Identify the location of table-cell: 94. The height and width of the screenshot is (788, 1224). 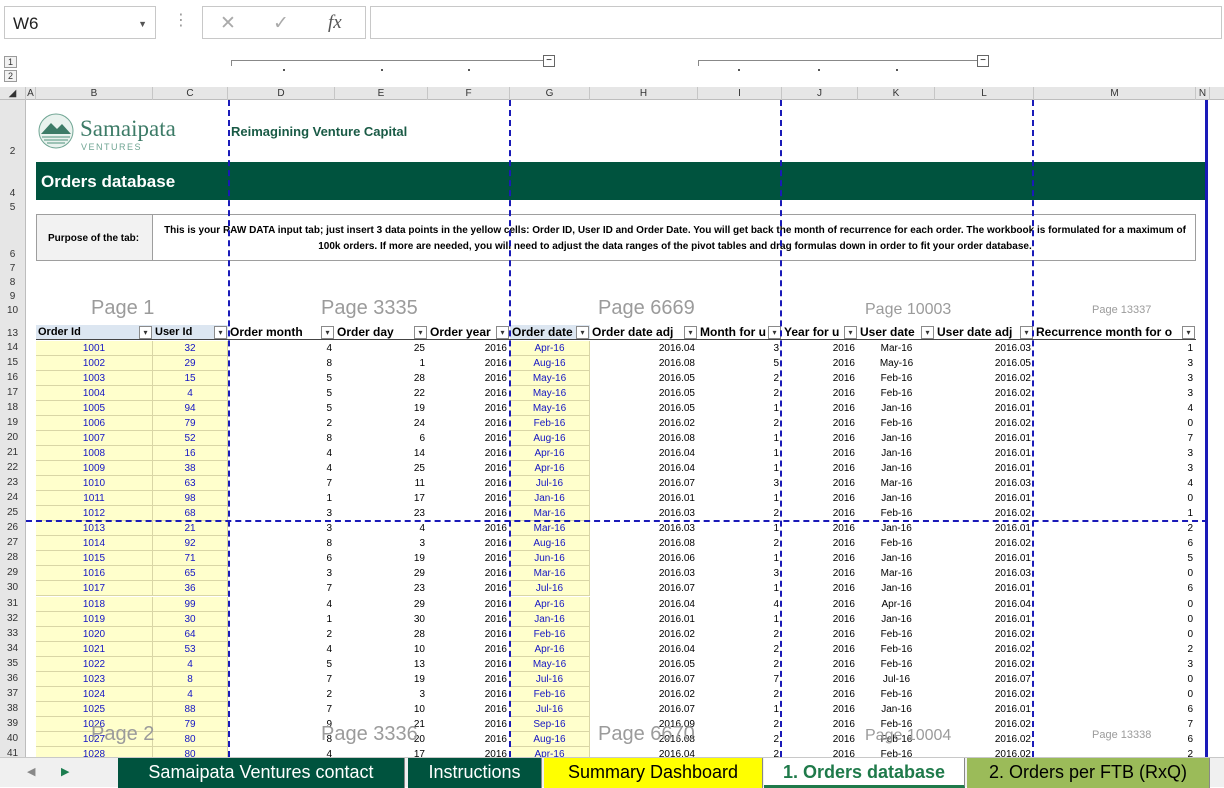
(190, 409).